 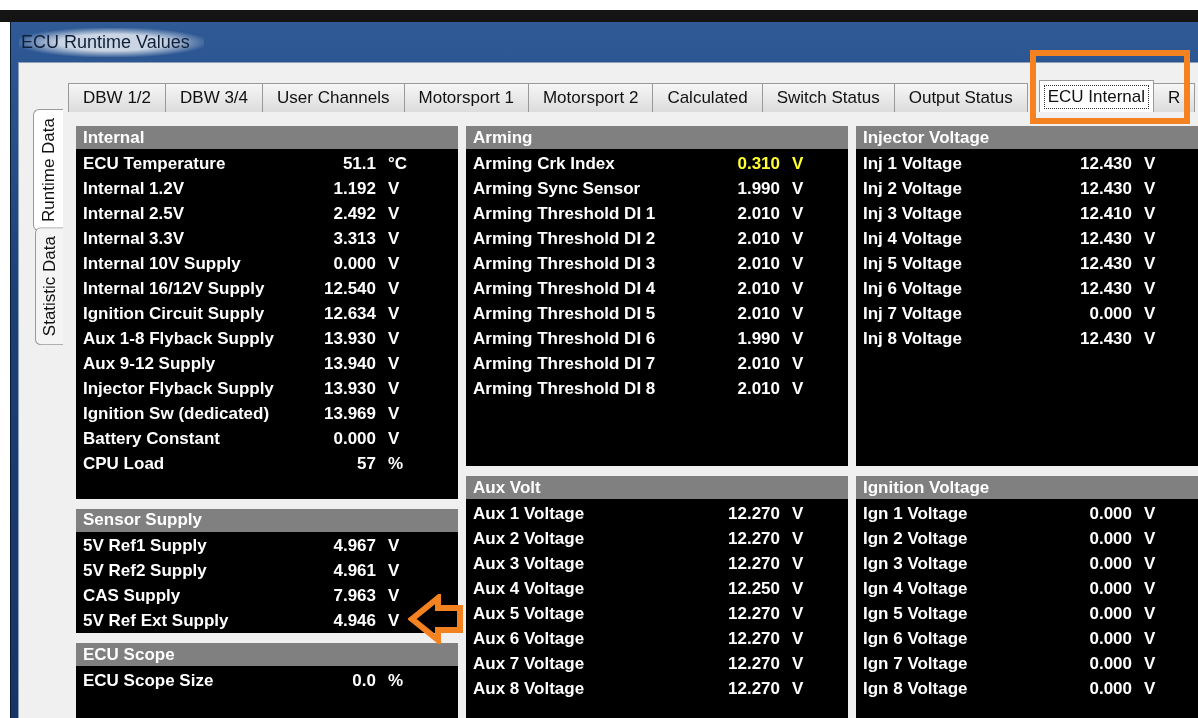 What do you see at coordinates (178, 388) in the screenshot?
I see `channel-label: Injector Flyback Supply` at bounding box center [178, 388].